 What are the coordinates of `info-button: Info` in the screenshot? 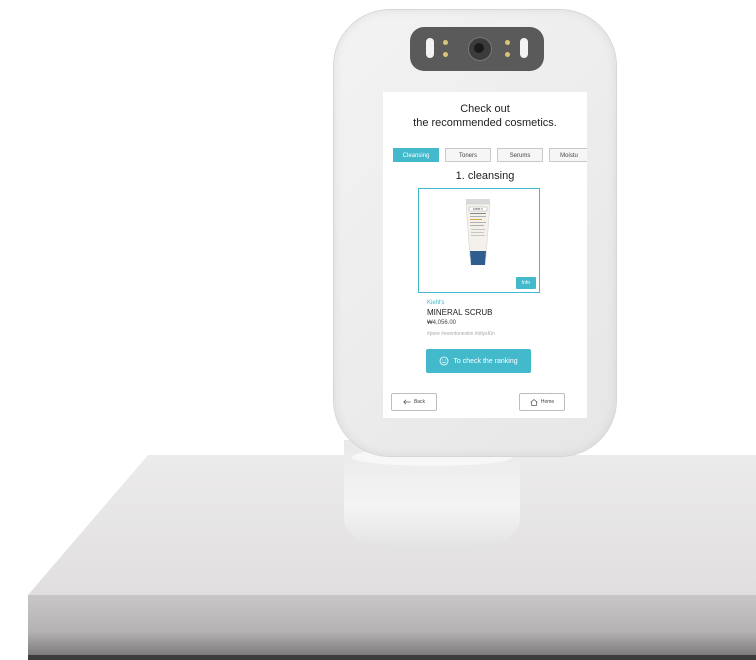 It's located at (525, 283).